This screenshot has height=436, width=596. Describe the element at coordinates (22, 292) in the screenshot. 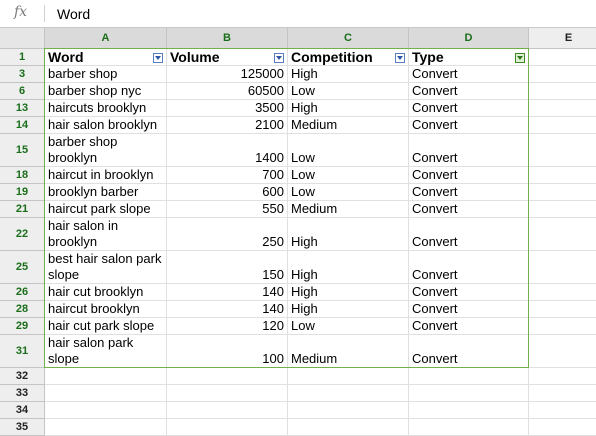

I see `row-header: 26` at that location.